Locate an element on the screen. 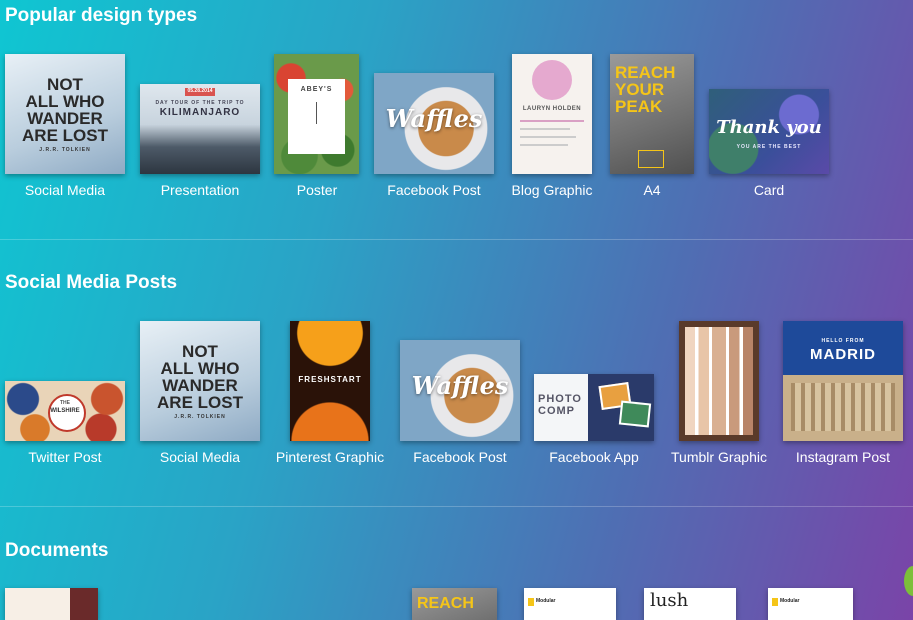 The width and height of the screenshot is (913, 620). section-title-documents: Documents is located at coordinates (57, 550).